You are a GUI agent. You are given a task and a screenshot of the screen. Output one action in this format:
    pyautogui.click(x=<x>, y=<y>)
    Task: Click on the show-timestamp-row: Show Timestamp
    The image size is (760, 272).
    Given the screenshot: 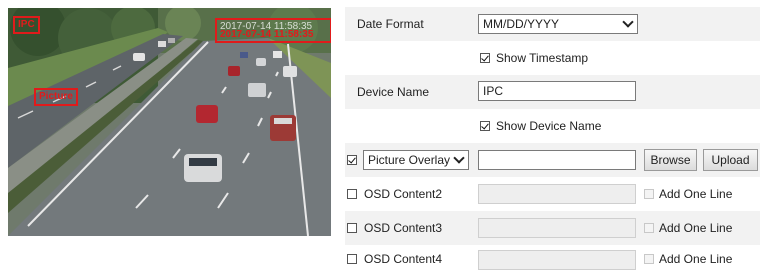 What is the action you would take?
    pyautogui.click(x=552, y=58)
    